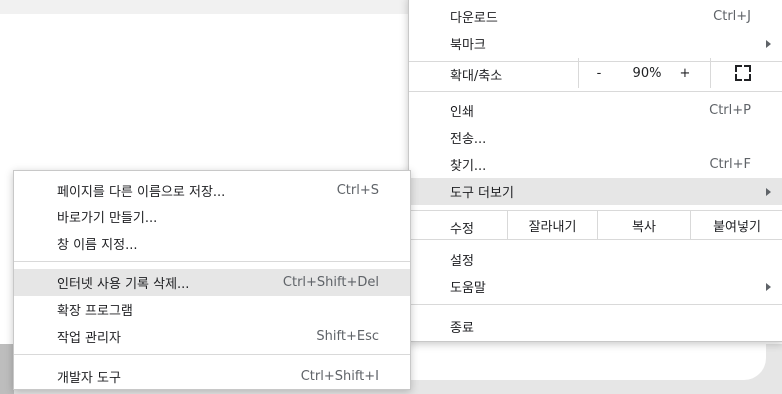 The width and height of the screenshot is (782, 394). Describe the element at coordinates (347, 336) in the screenshot. I see `menu-item-shortcut: Shift+Esc` at that location.